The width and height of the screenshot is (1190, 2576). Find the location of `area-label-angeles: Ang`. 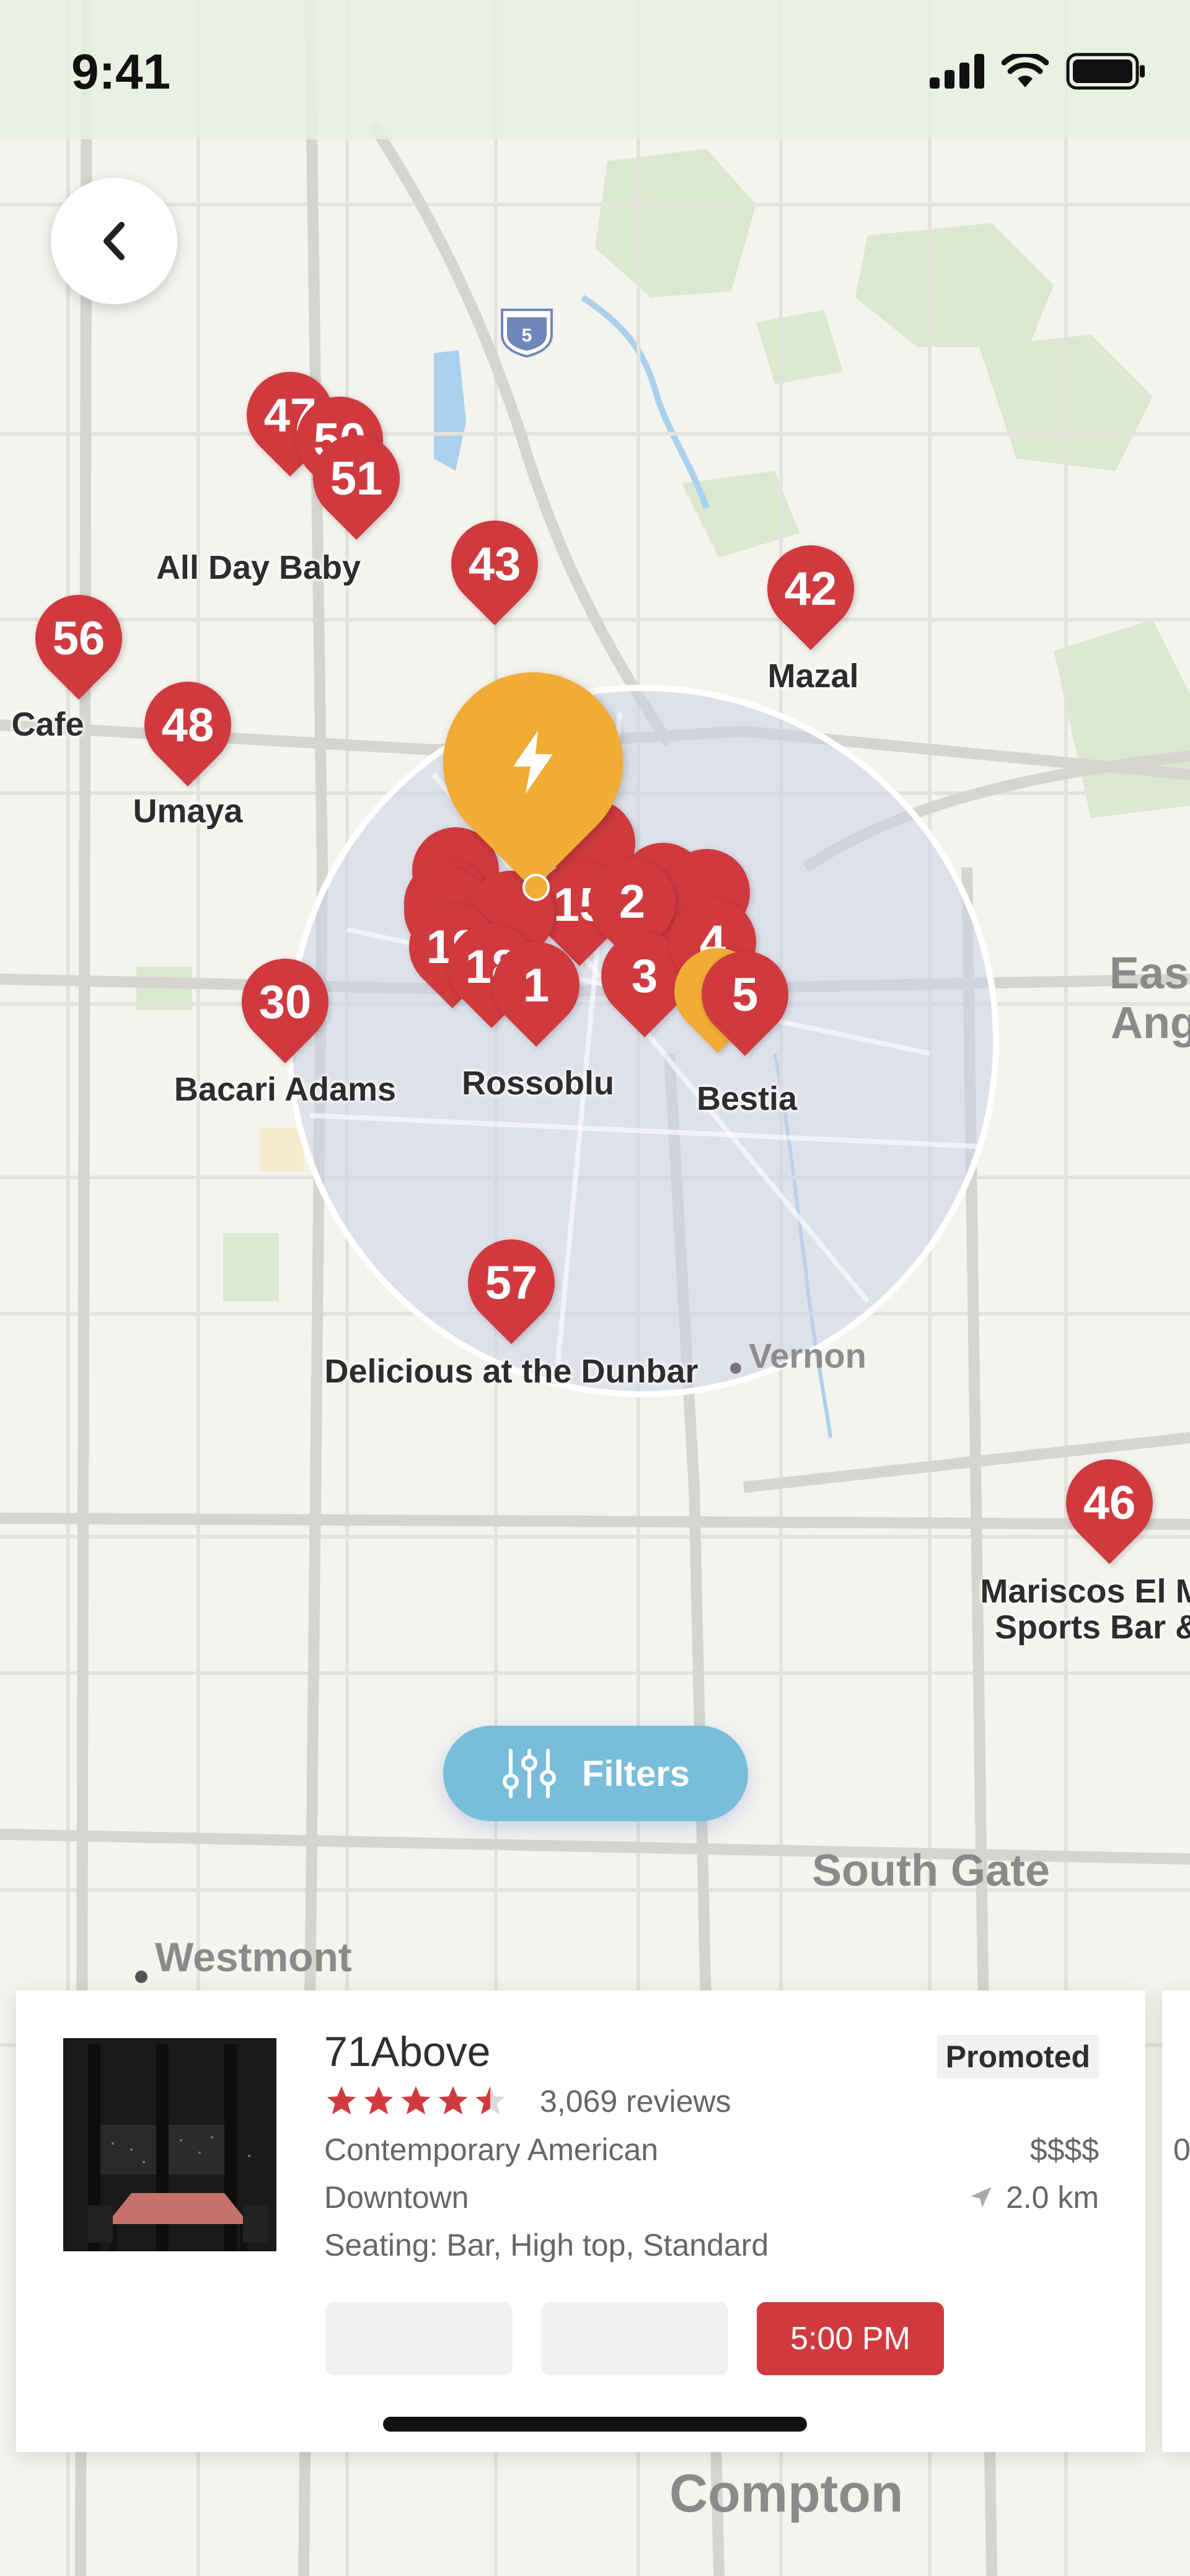

area-label-angeles: Ang is located at coordinates (1150, 1023).